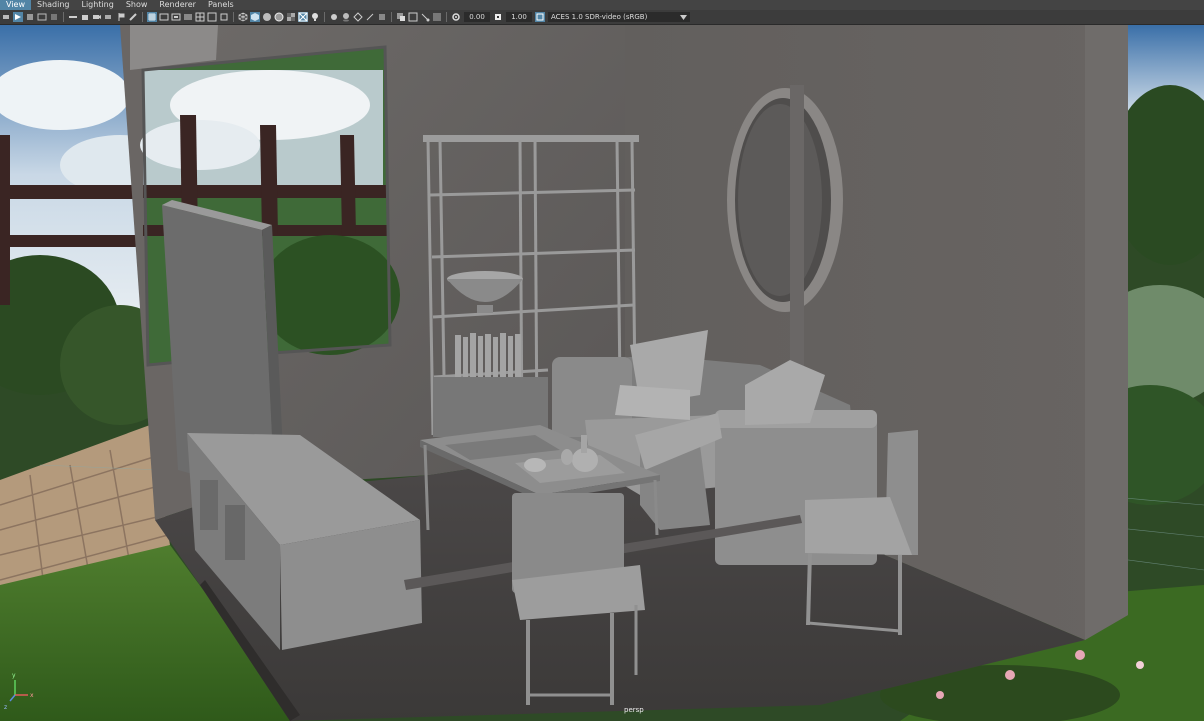 The image size is (1204, 721). Describe the element at coordinates (5, 707) in the screenshot. I see `axis-z-label: z` at that location.